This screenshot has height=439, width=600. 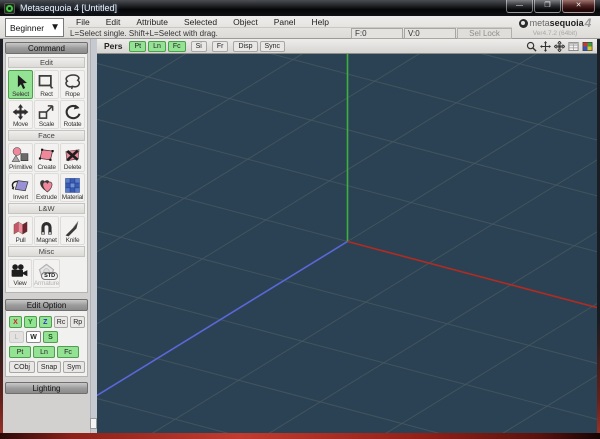 I want to click on create-face-icon, so click(x=46, y=154).